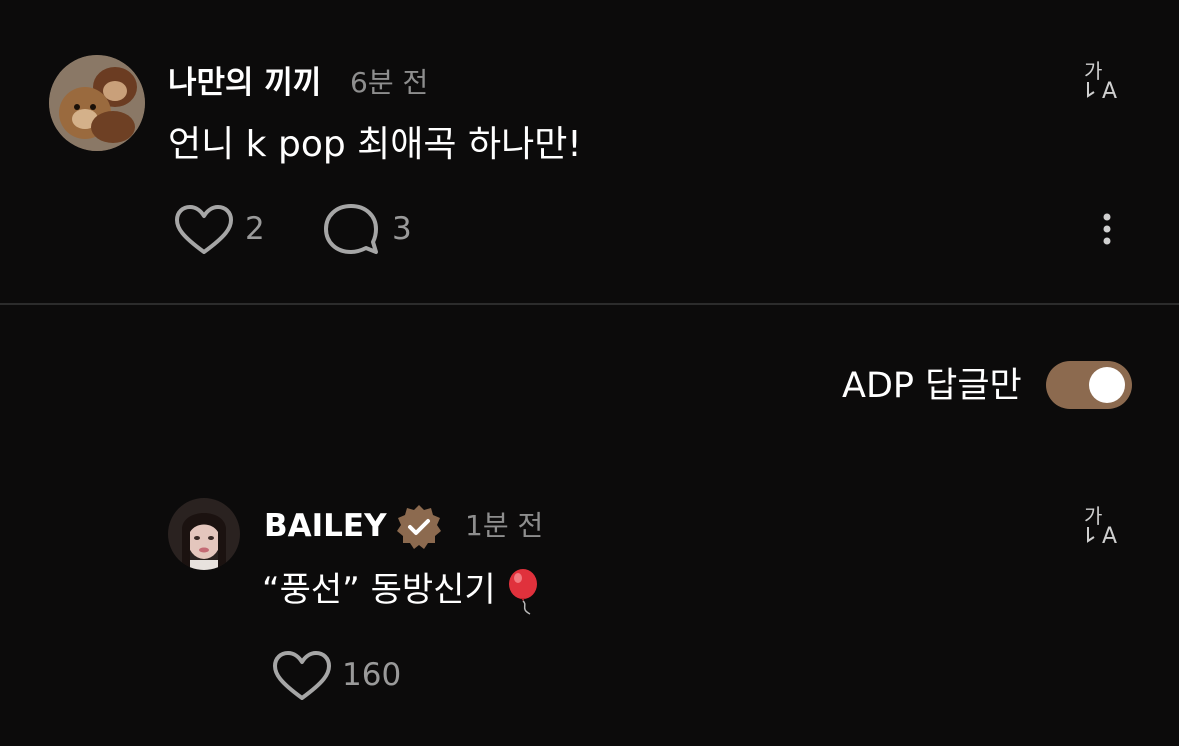 This screenshot has width=1179, height=746. What do you see at coordinates (419, 527) in the screenshot?
I see `verified-badge-icon` at bounding box center [419, 527].